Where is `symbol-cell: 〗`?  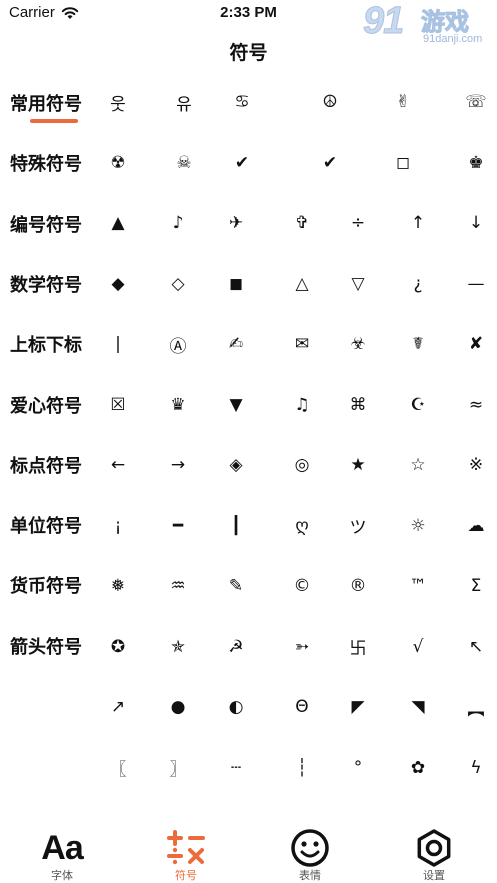 symbol-cell: 〗 is located at coordinates (178, 768).